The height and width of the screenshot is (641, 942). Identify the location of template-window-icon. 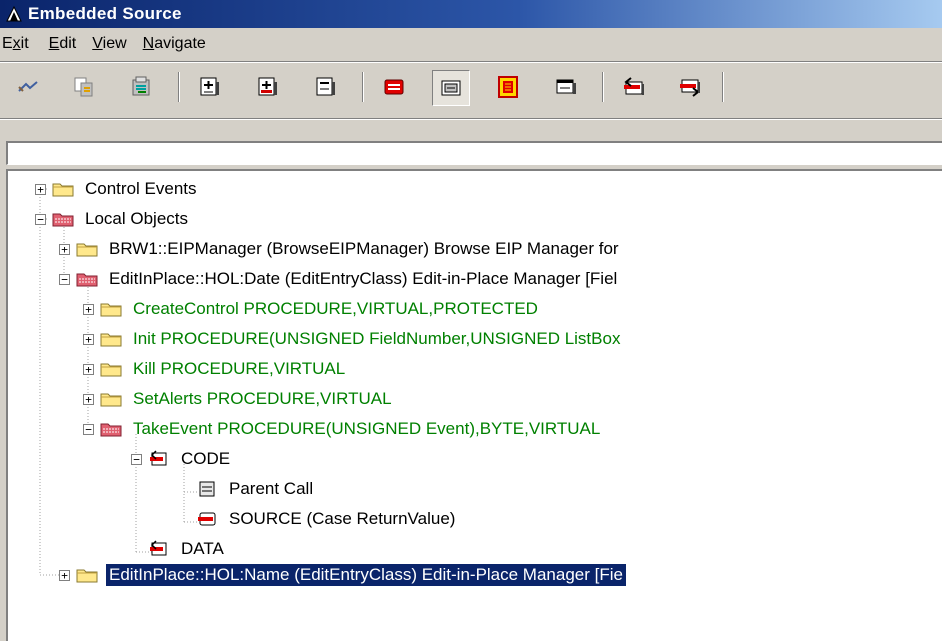
(451, 88).